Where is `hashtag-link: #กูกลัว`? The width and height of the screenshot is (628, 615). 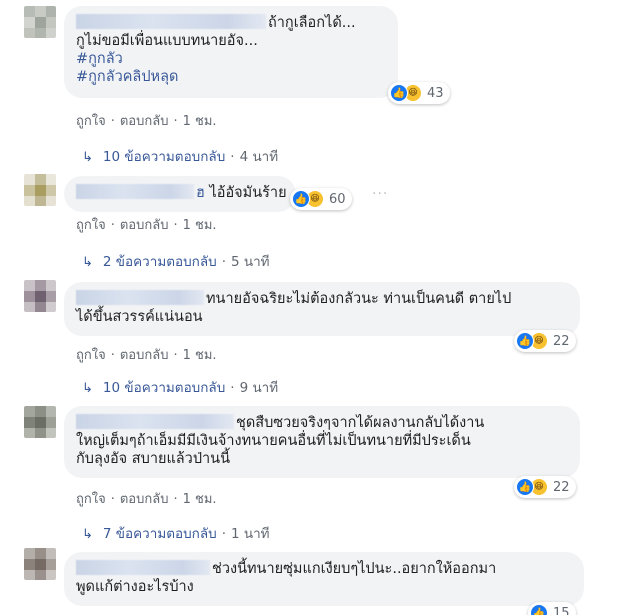 hashtag-link: #กูกลัว is located at coordinates (231, 59).